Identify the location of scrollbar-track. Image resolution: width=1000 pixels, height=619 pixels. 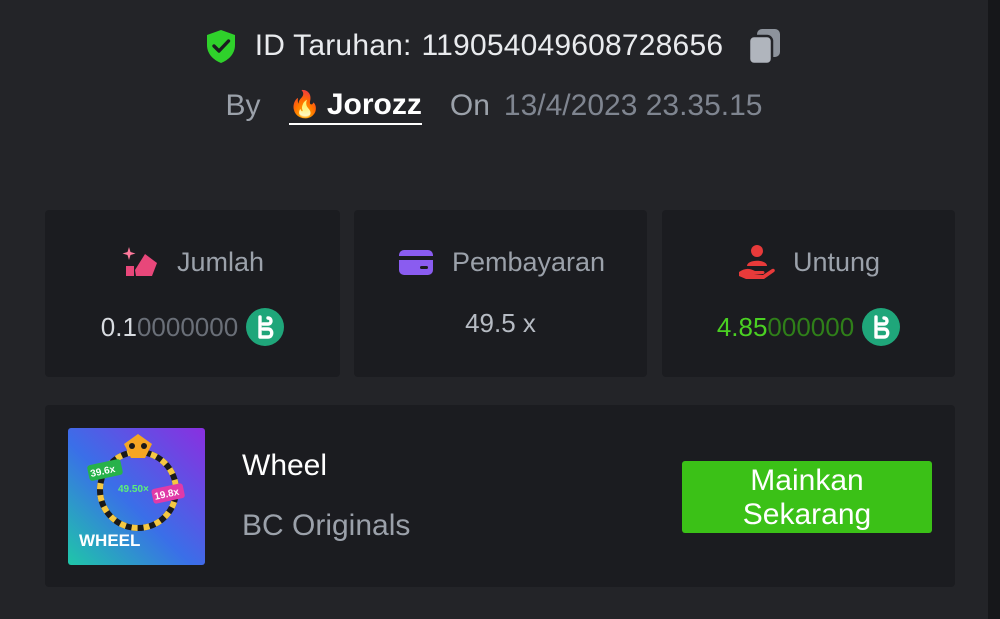
(994, 309).